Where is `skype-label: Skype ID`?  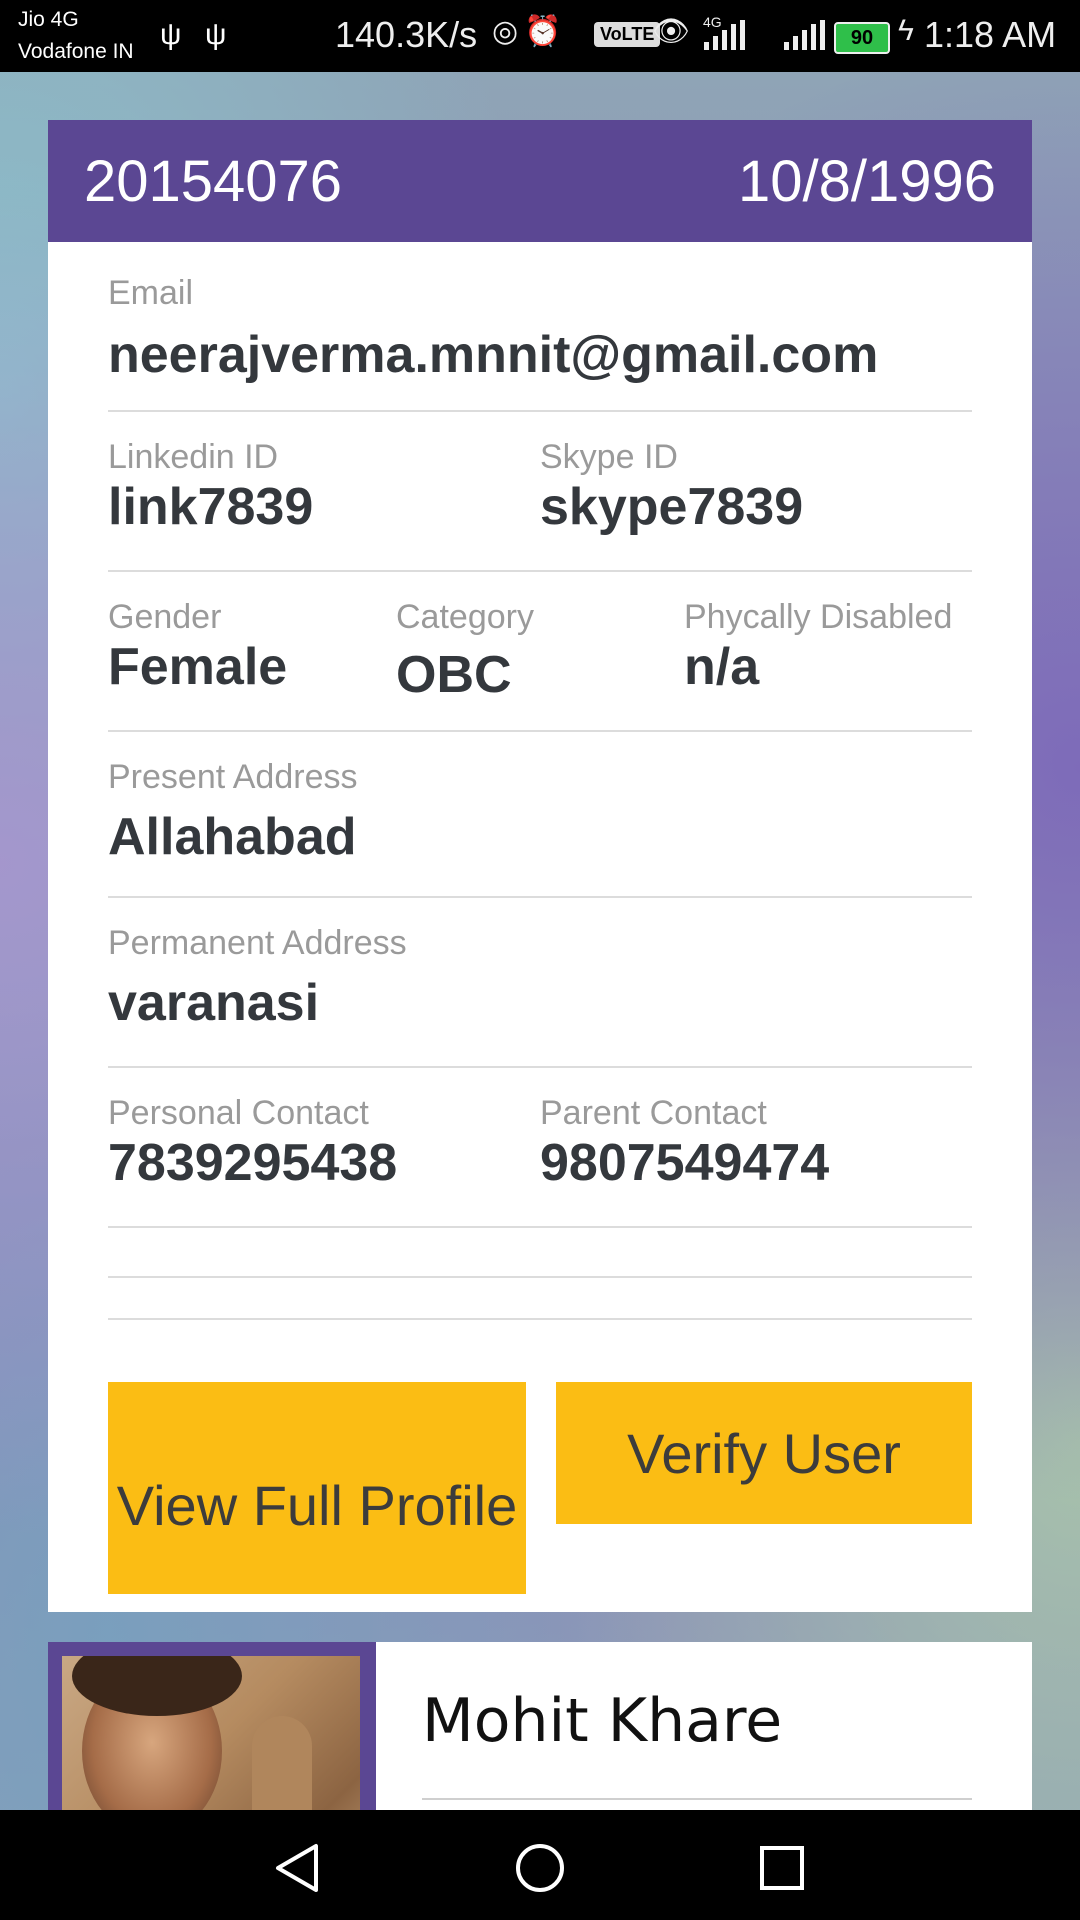 skype-label: Skype ID is located at coordinates (609, 457).